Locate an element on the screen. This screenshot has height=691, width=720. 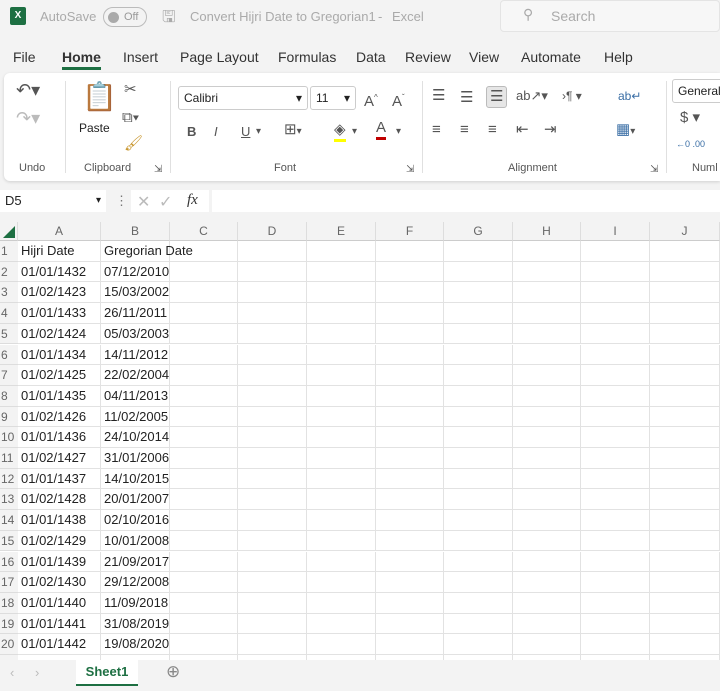
row-header: 1 is located at coordinates (9, 251).